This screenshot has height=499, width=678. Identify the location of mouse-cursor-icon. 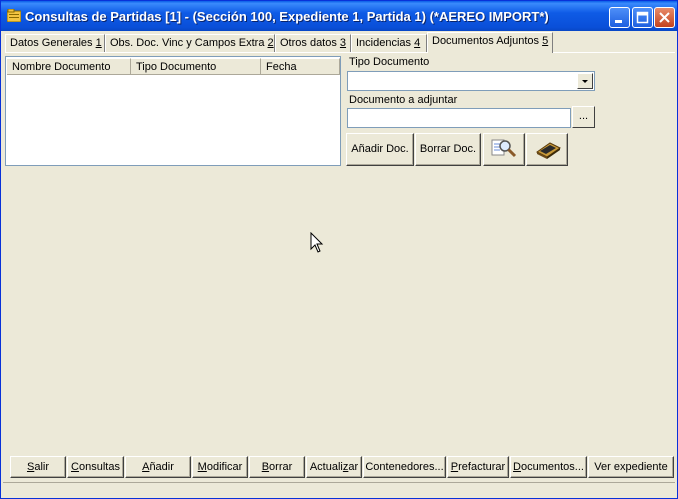
(317, 242).